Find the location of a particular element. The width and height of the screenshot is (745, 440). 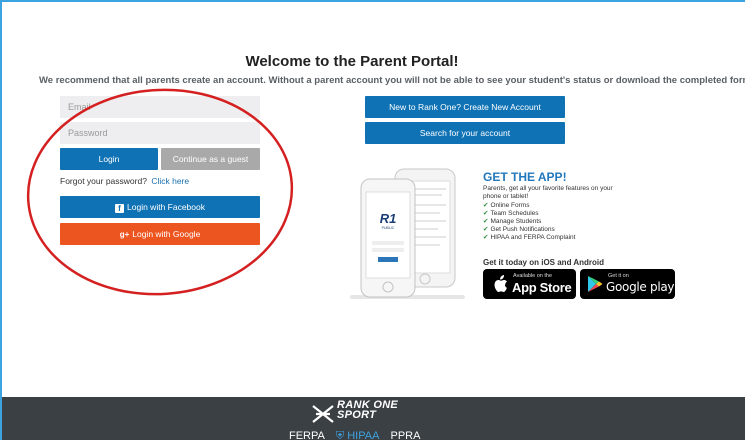

app-store-small-text: Available on the is located at coordinates (533, 276).